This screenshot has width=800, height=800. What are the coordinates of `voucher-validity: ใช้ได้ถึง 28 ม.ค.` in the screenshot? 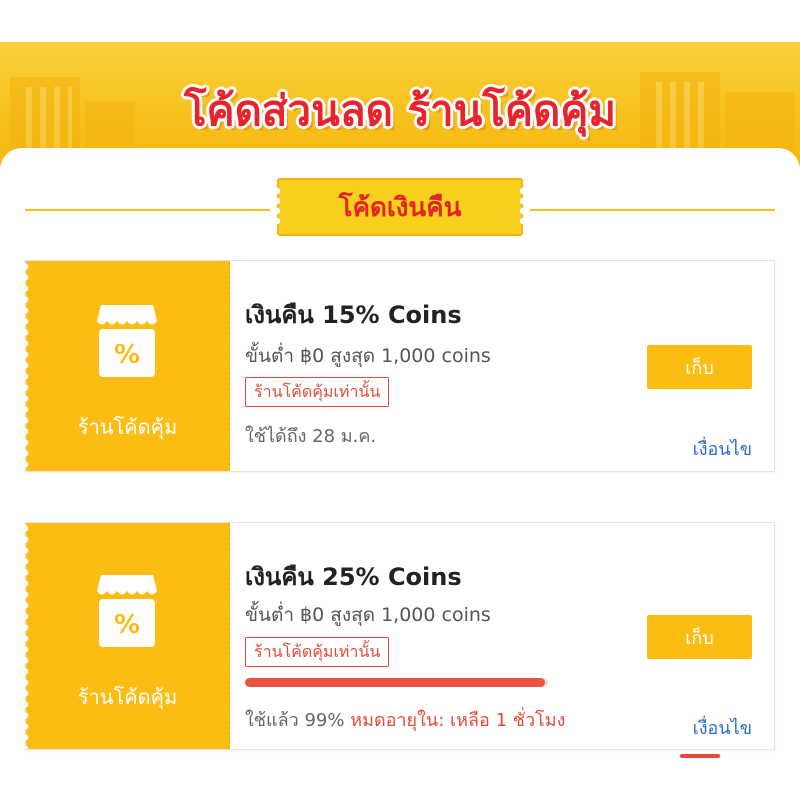 It's located at (311, 436).